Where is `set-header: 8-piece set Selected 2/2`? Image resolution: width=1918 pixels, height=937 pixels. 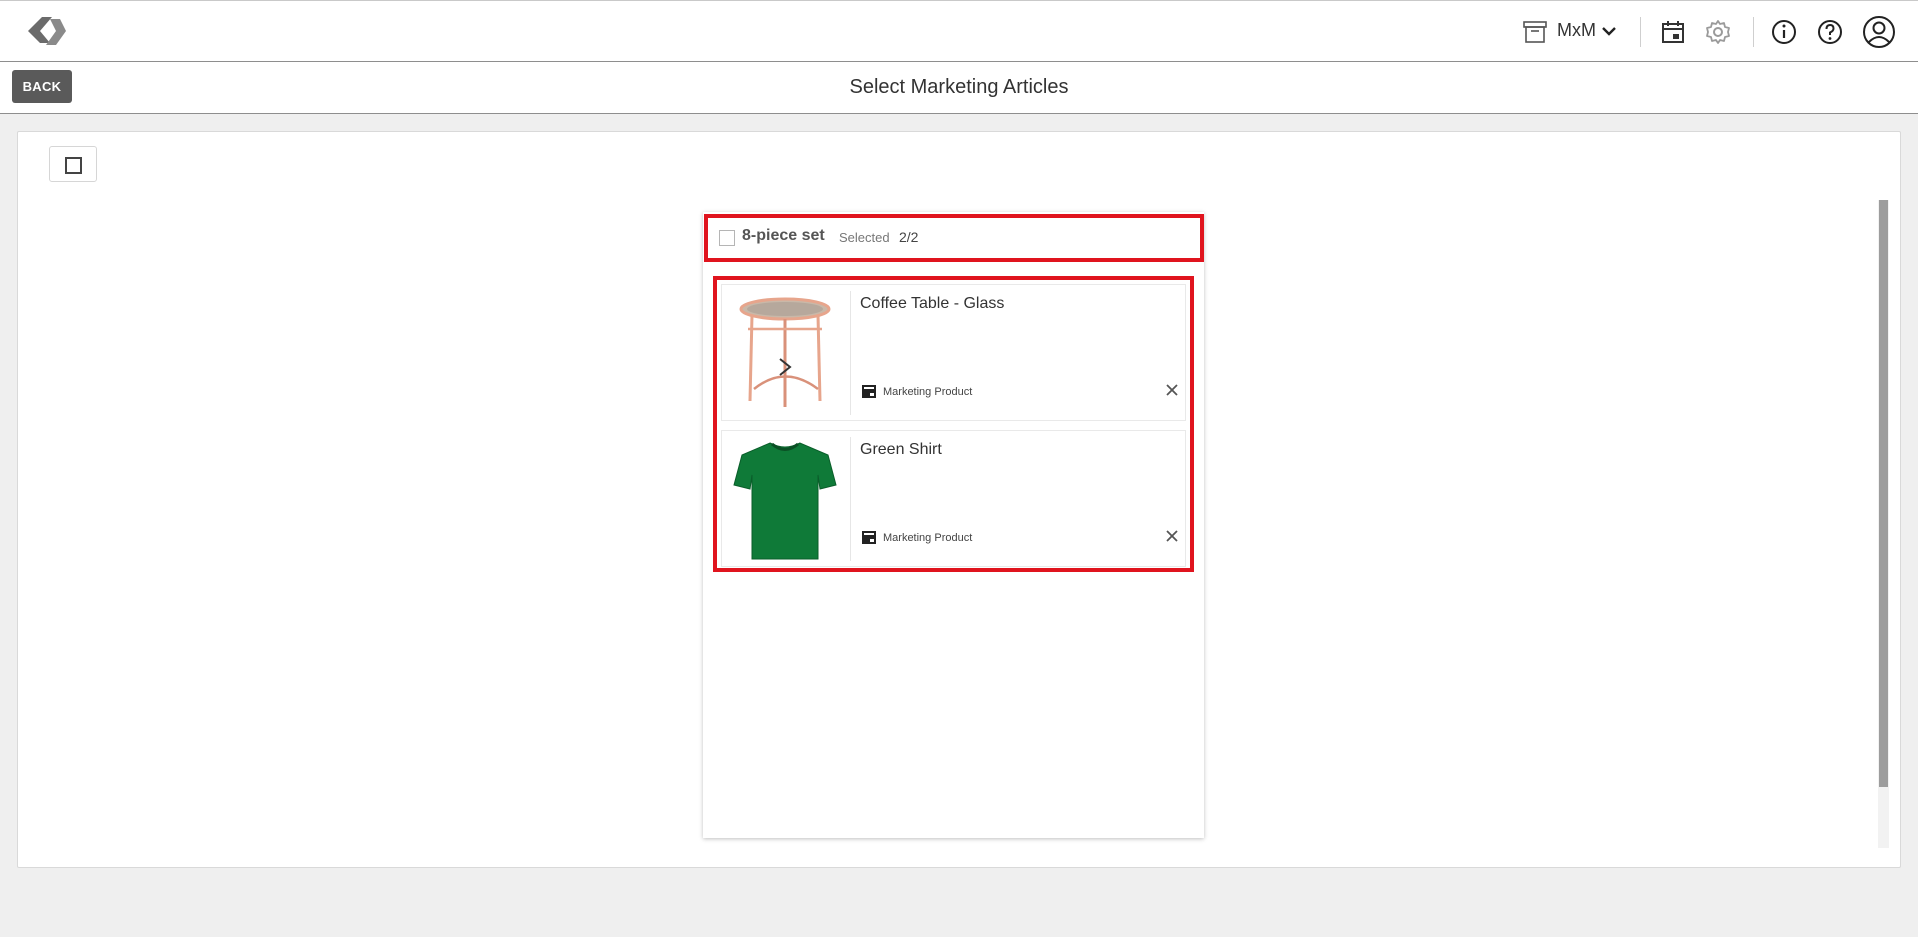
set-header: 8-piece set Selected 2/2 is located at coordinates (954, 238).